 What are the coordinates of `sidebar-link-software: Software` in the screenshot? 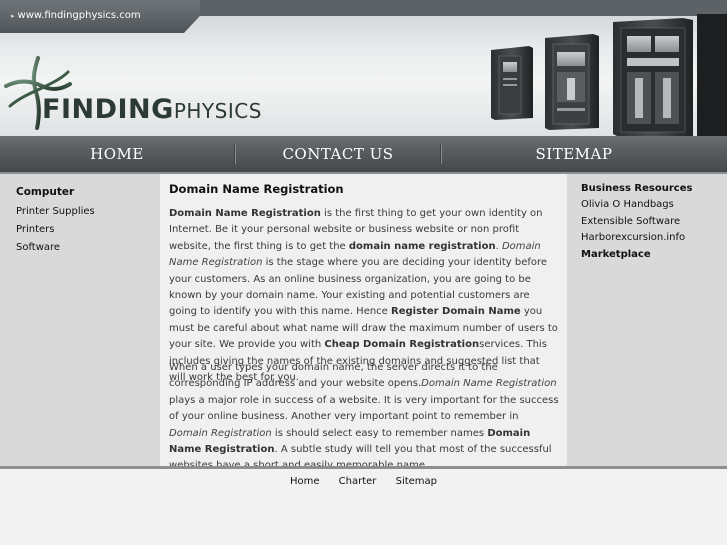 It's located at (38, 247).